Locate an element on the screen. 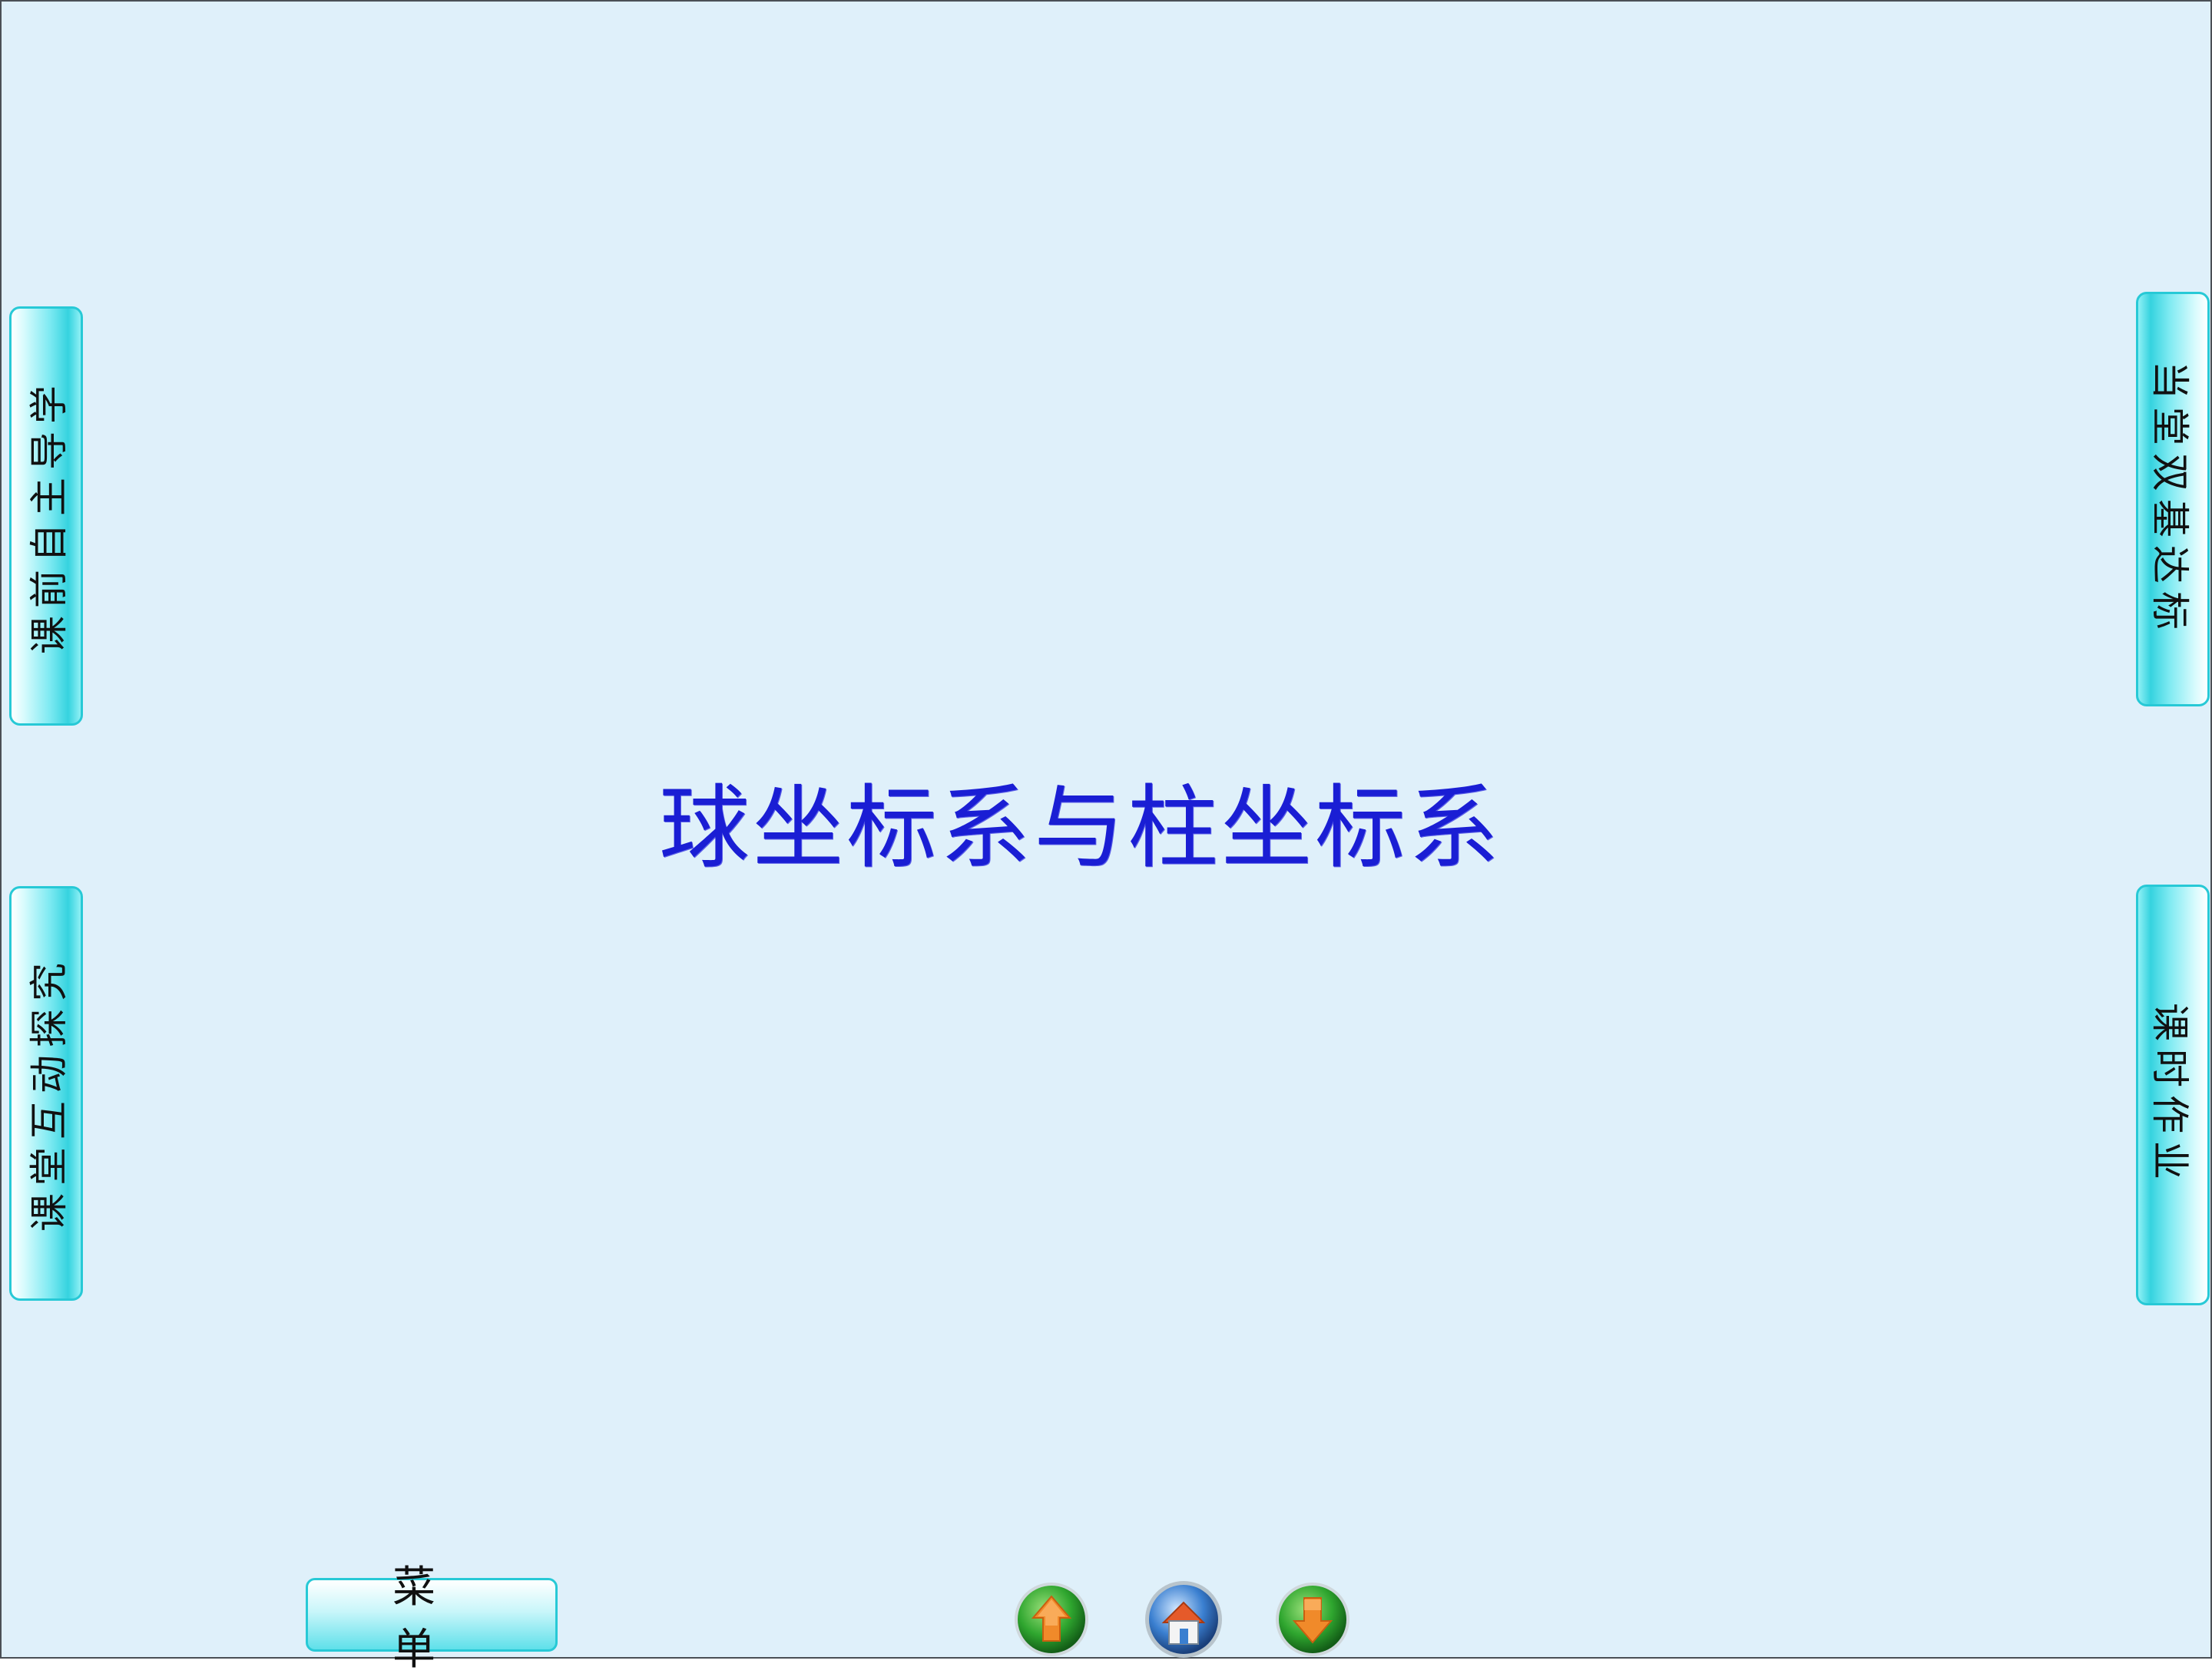 This screenshot has height=1677, width=2212. tab-class-homework: 课时作业 is located at coordinates (2173, 1095).